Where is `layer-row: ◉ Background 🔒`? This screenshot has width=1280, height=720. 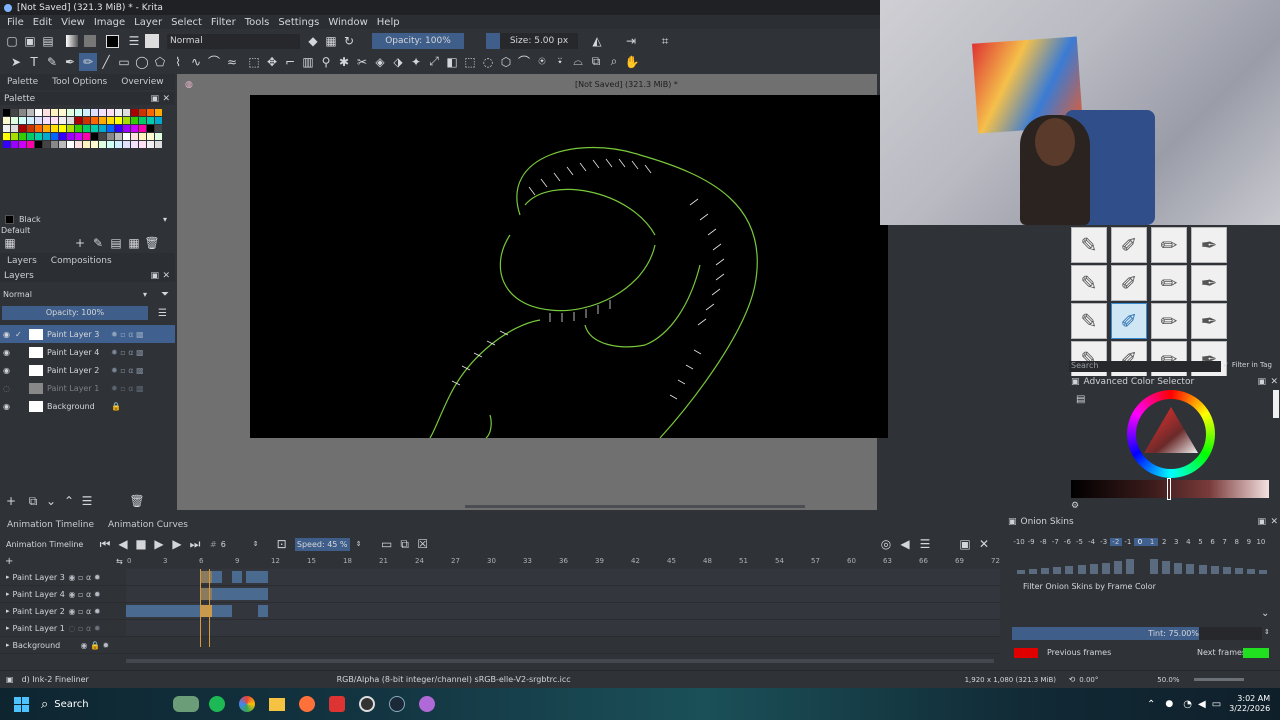
layer-row: ◉ Background 🔒 is located at coordinates (87, 406).